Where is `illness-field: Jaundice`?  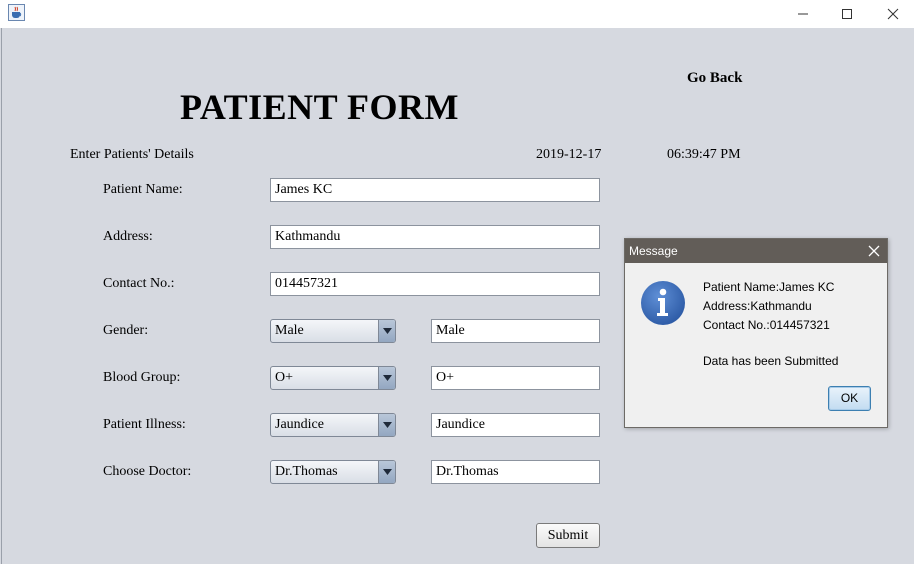
illness-field: Jaundice is located at coordinates (515, 425).